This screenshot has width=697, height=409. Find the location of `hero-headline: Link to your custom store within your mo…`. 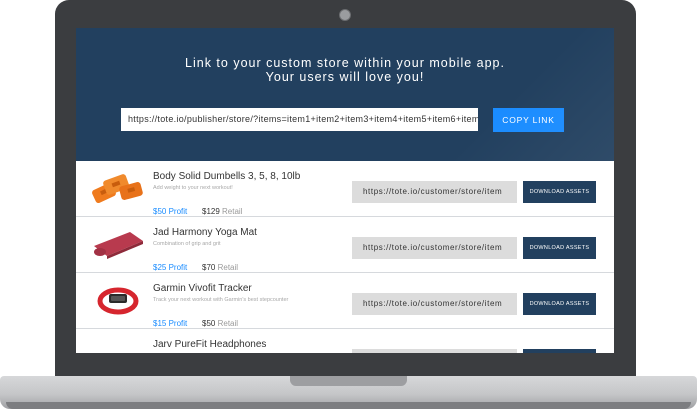

hero-headline: Link to your custom store within your mo… is located at coordinates (345, 70).